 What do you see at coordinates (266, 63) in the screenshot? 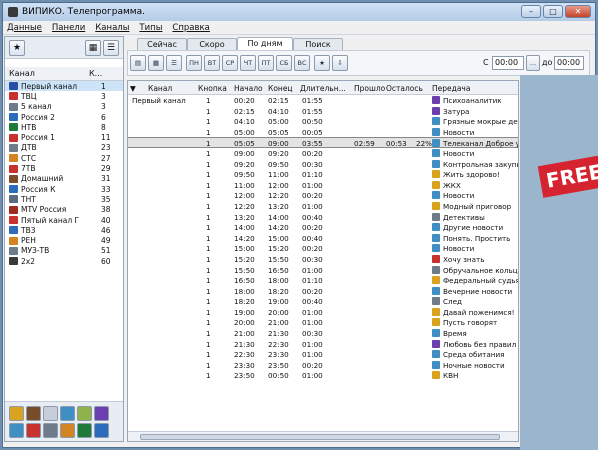
I see `day-friday-button: ПТ` at bounding box center [266, 63].